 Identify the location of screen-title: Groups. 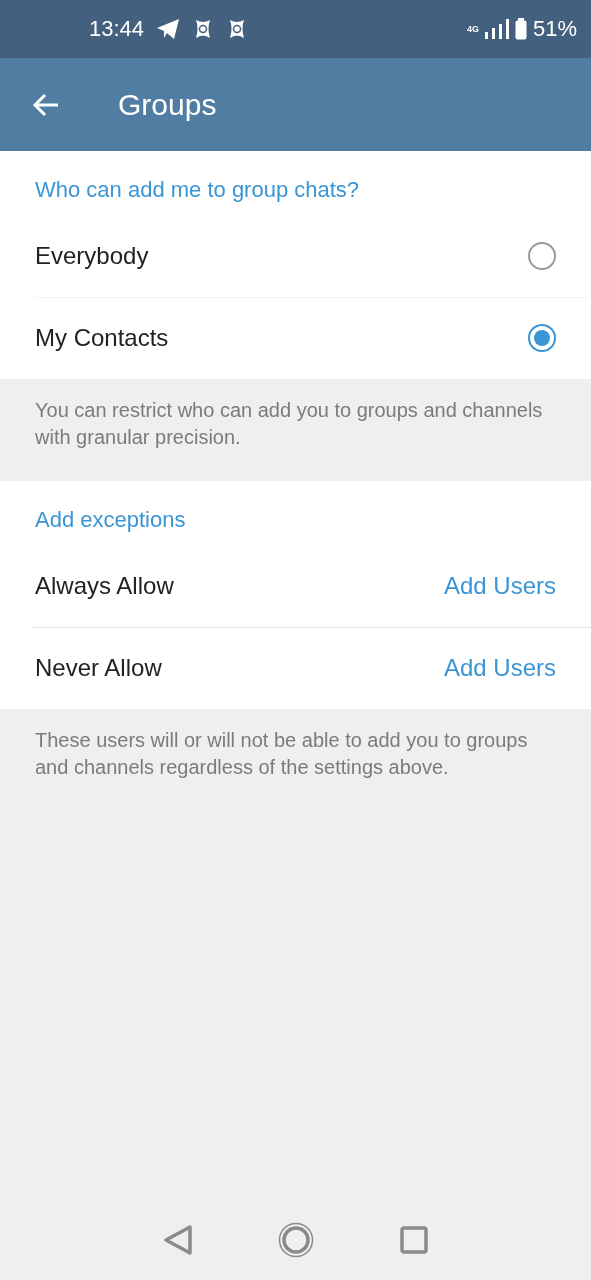
(167, 104).